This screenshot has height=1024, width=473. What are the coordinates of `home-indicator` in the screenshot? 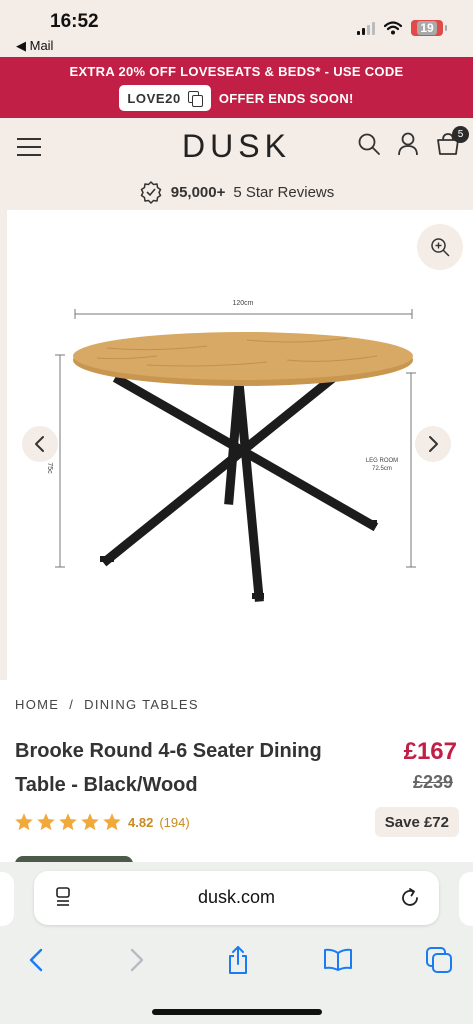 It's located at (237, 1012).